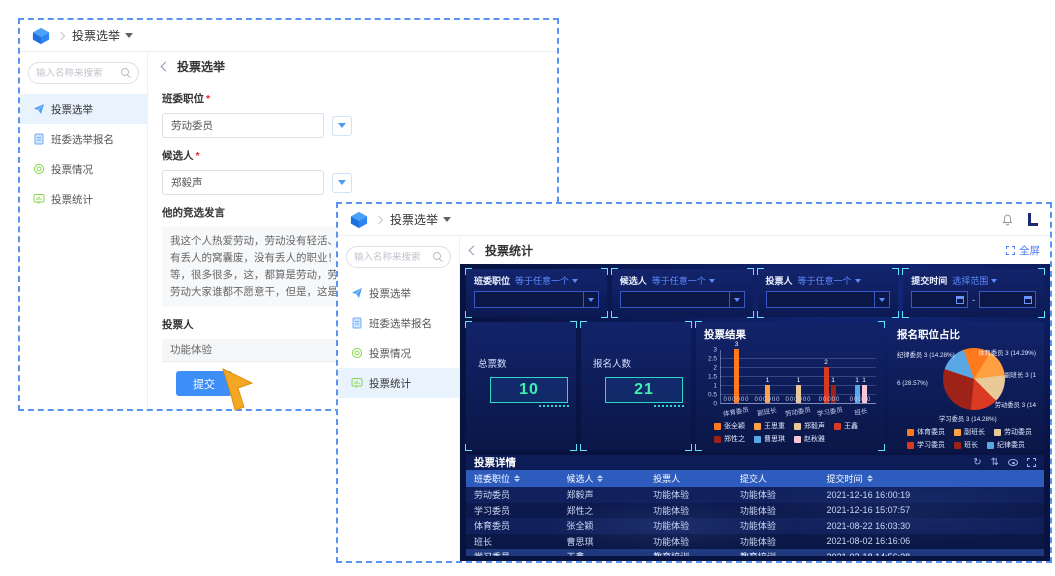 This screenshot has width=1055, height=576. I want to click on pie-chart-title: 报名职位占比, so click(928, 335).